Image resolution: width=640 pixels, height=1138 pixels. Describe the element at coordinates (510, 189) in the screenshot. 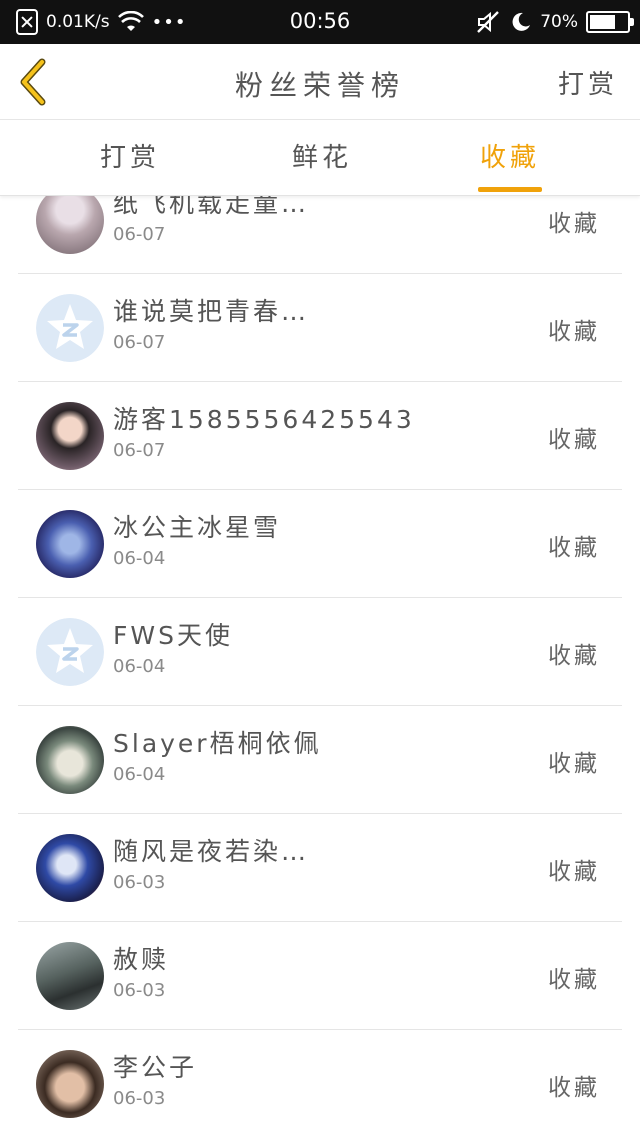

I see `active-tab-indicator` at that location.